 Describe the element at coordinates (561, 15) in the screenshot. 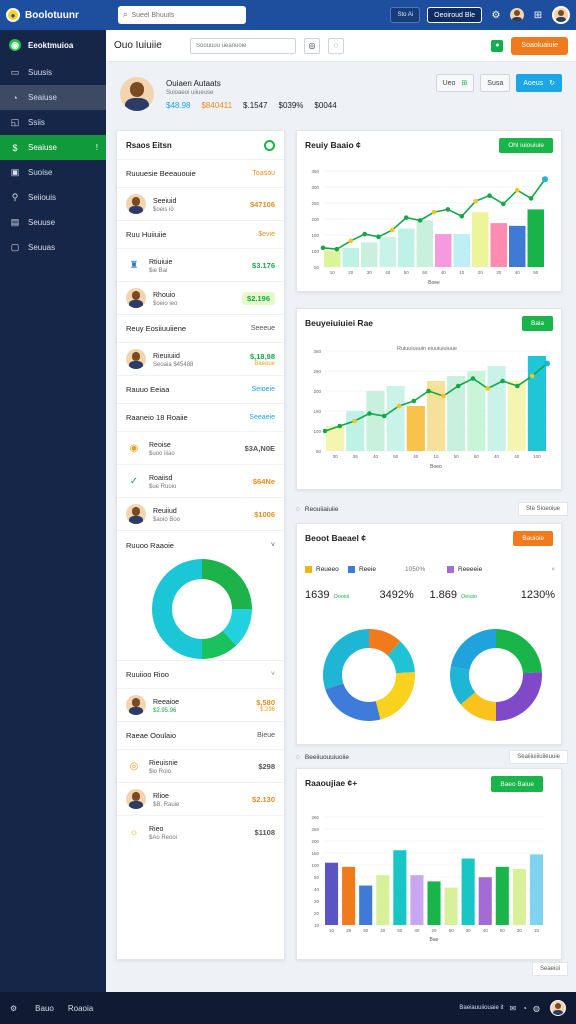

I see `profile-avatar` at that location.